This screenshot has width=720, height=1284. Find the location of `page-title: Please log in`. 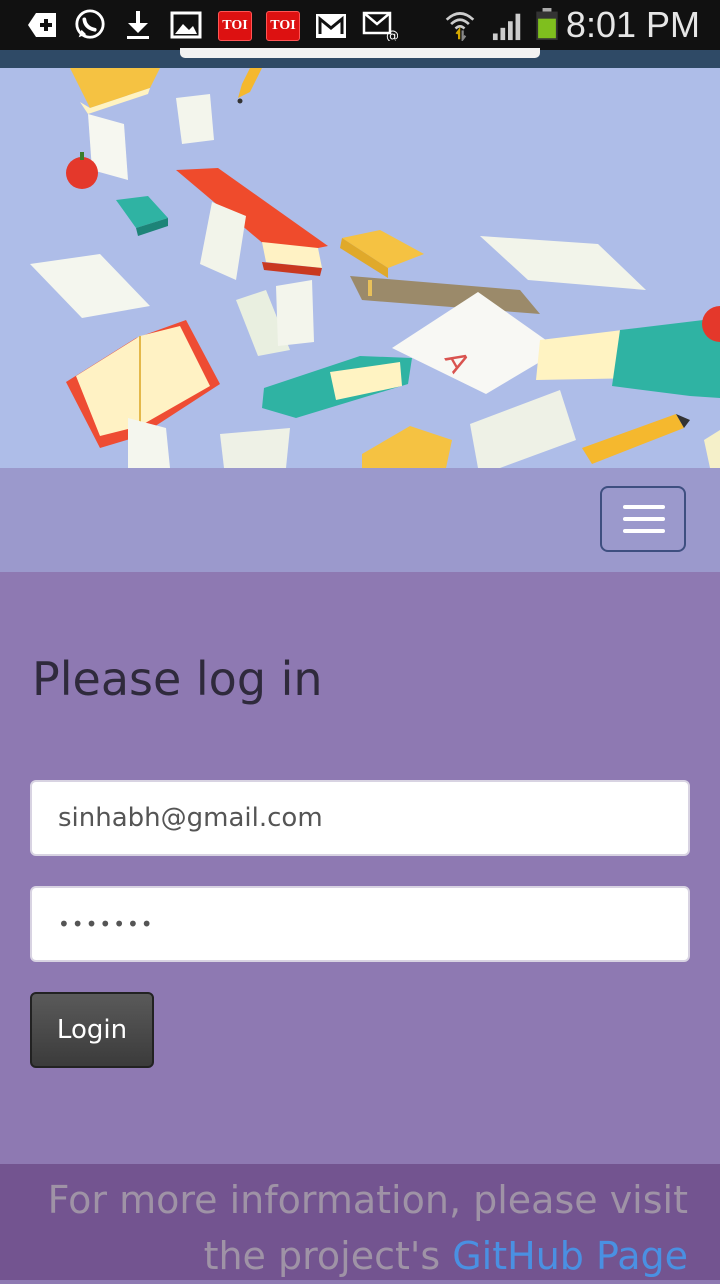

page-title: Please log in is located at coordinates (177, 679).